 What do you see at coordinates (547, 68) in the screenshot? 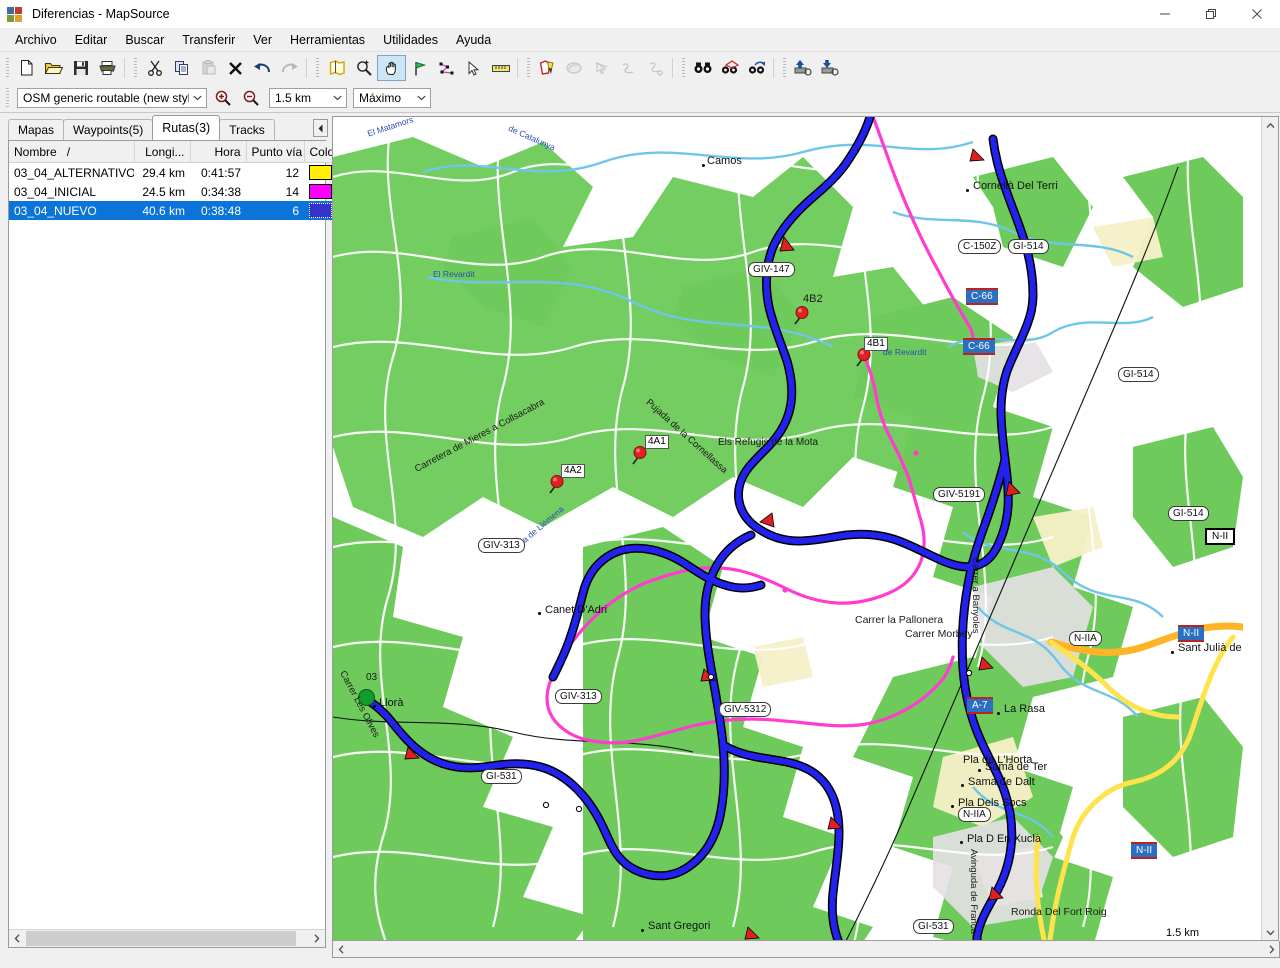
I see `draw-polygon-icon` at bounding box center [547, 68].